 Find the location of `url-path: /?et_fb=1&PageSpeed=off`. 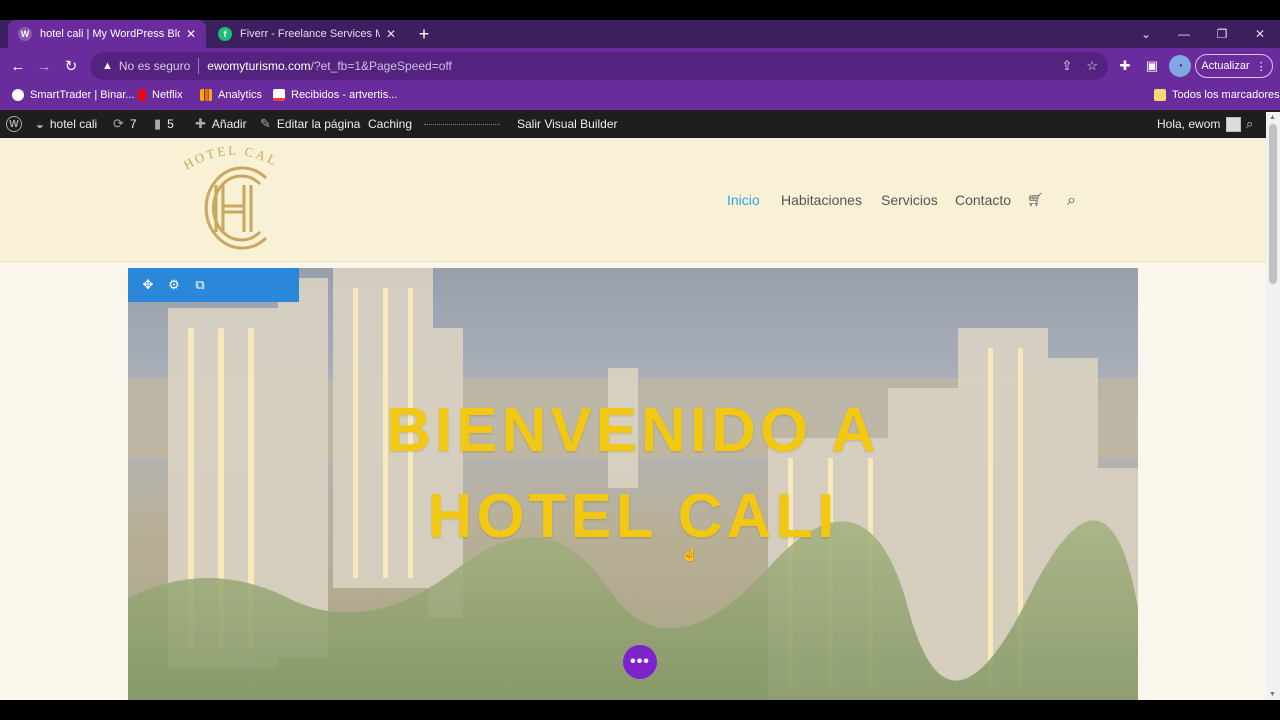

url-path: /?et_fb=1&PageSpeed=off is located at coordinates (381, 66).